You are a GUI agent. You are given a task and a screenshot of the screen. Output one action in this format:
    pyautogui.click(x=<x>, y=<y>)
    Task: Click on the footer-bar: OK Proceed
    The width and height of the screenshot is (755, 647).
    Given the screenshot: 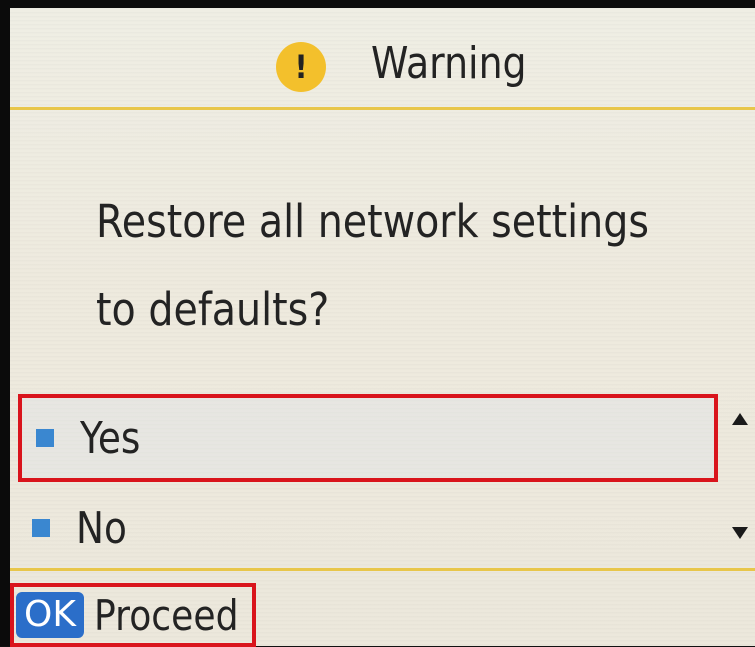 What is the action you would take?
    pyautogui.click(x=382, y=609)
    